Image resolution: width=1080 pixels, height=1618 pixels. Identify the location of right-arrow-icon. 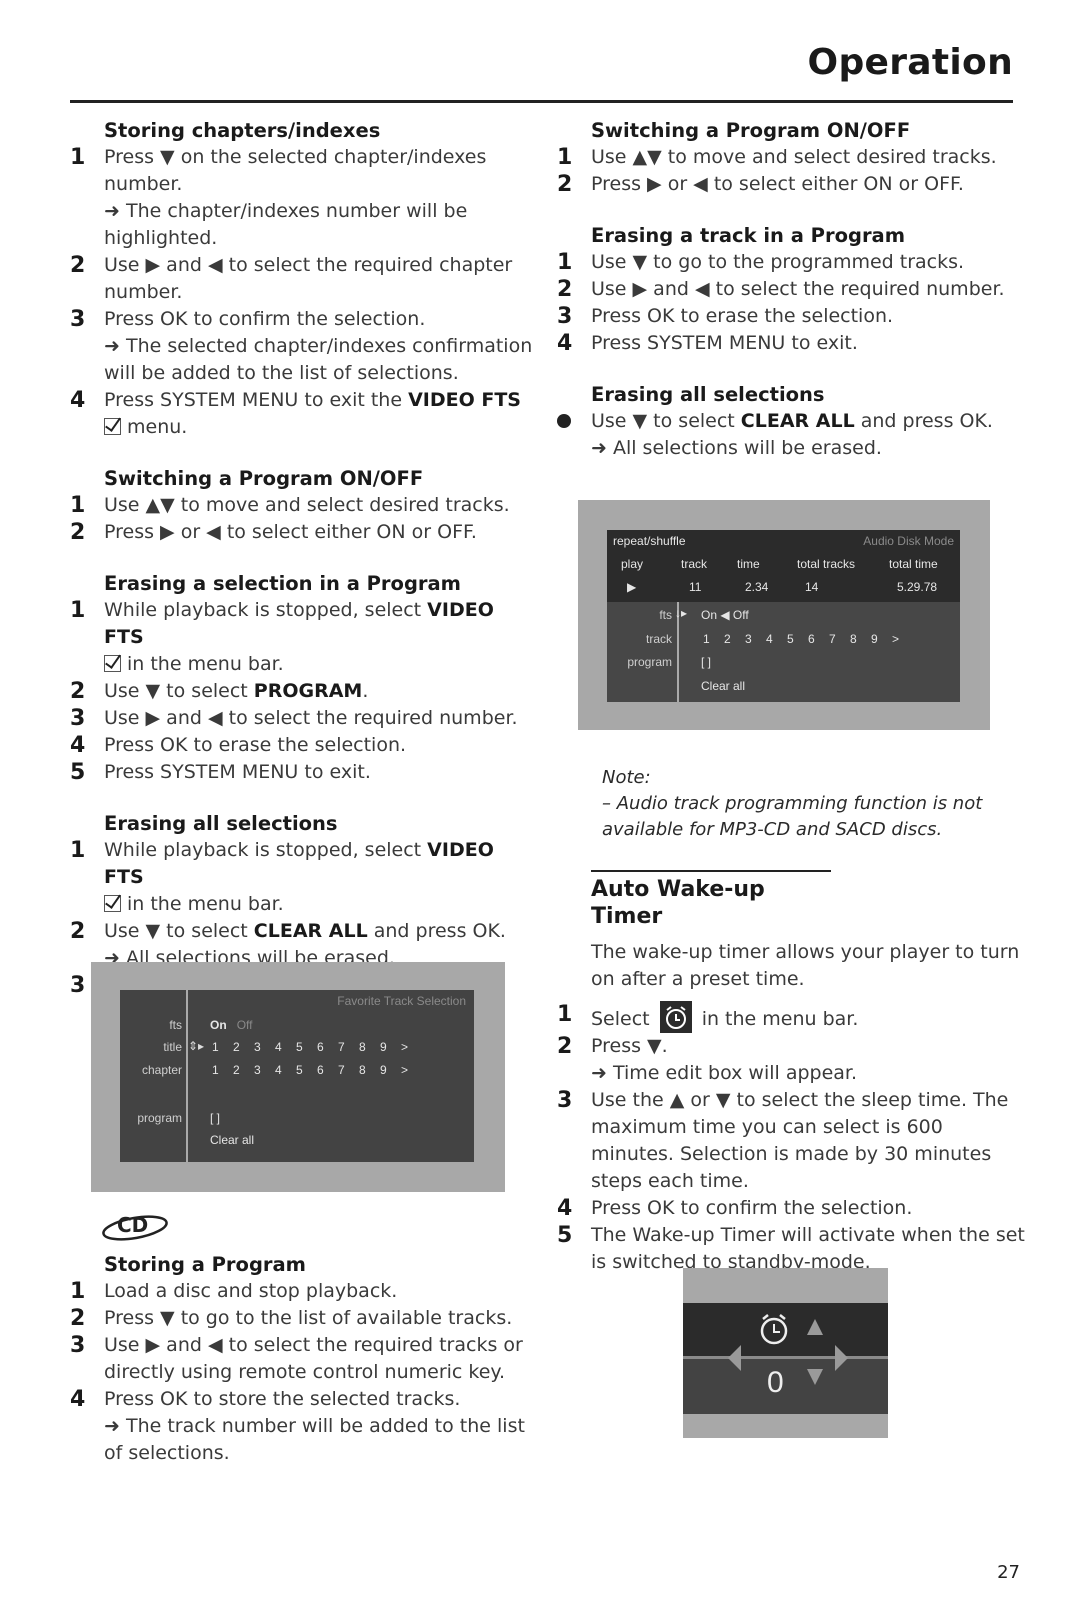
(841, 1358).